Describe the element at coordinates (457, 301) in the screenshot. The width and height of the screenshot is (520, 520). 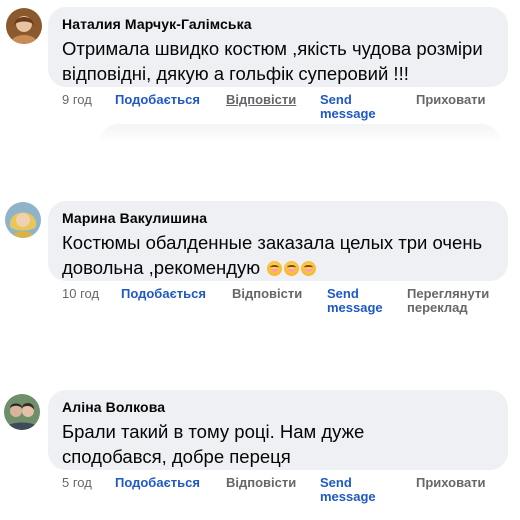
I see `translate-button: Переглянути переклад` at that location.